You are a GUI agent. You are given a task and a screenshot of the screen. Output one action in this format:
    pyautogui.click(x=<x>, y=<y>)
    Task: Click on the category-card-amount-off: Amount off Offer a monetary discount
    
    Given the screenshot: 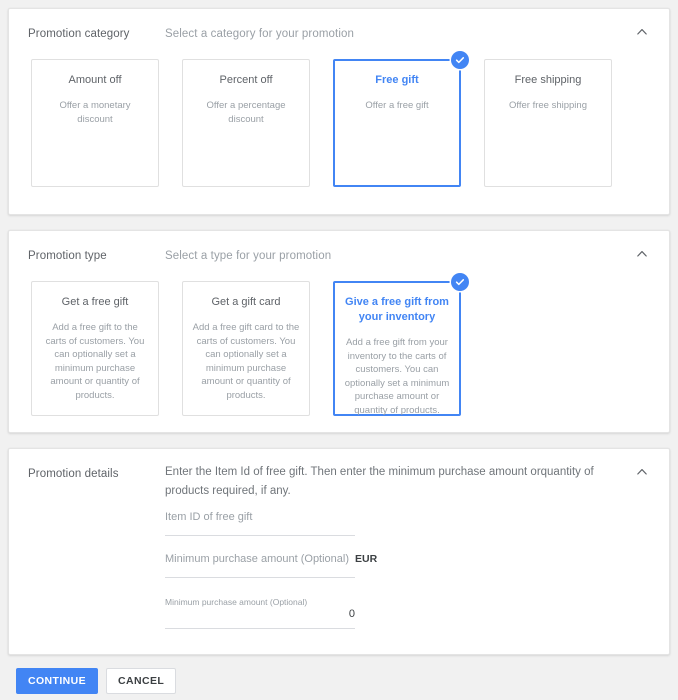 What is the action you would take?
    pyautogui.click(x=95, y=123)
    